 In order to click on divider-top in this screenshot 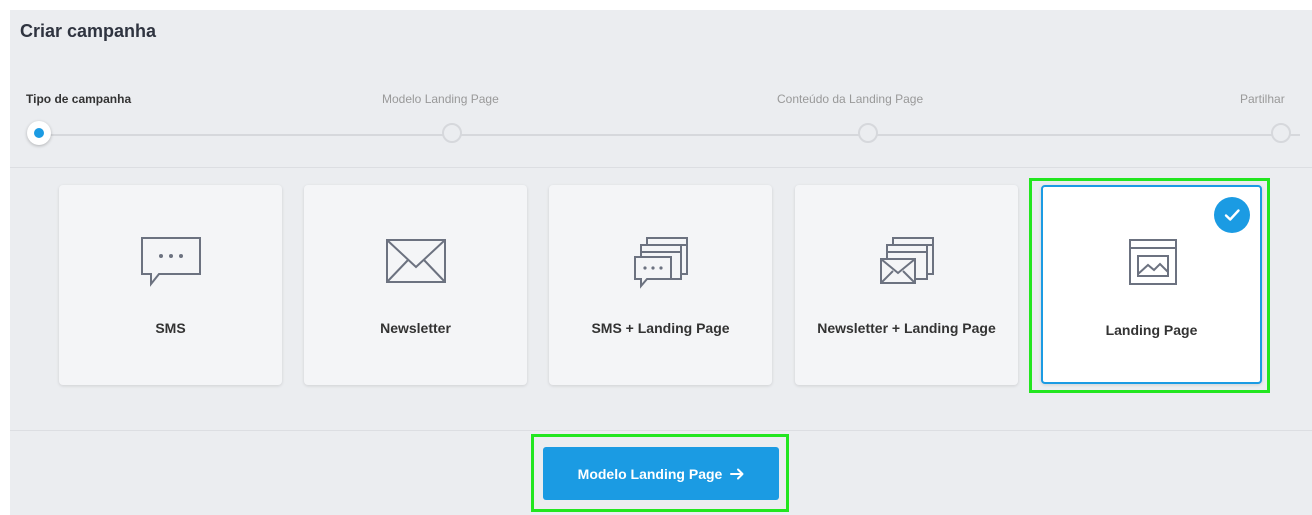, I will do `click(661, 167)`.